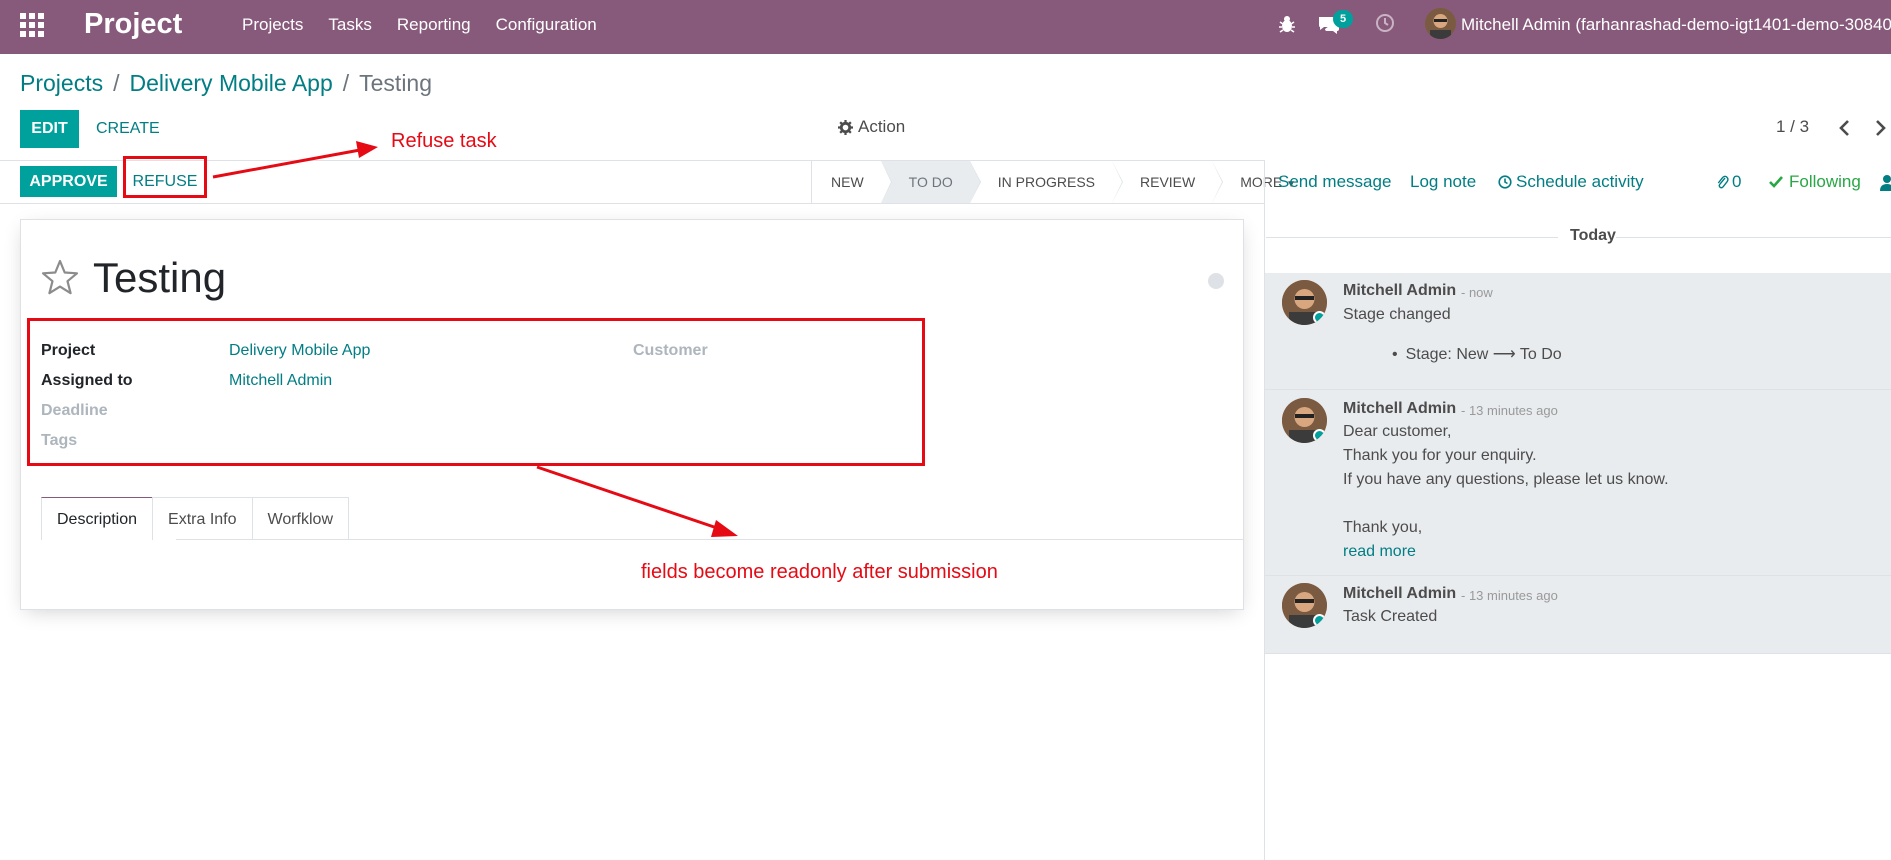 The height and width of the screenshot is (860, 1891). What do you see at coordinates (165, 177) in the screenshot?
I see `refuse-highlight-box` at bounding box center [165, 177].